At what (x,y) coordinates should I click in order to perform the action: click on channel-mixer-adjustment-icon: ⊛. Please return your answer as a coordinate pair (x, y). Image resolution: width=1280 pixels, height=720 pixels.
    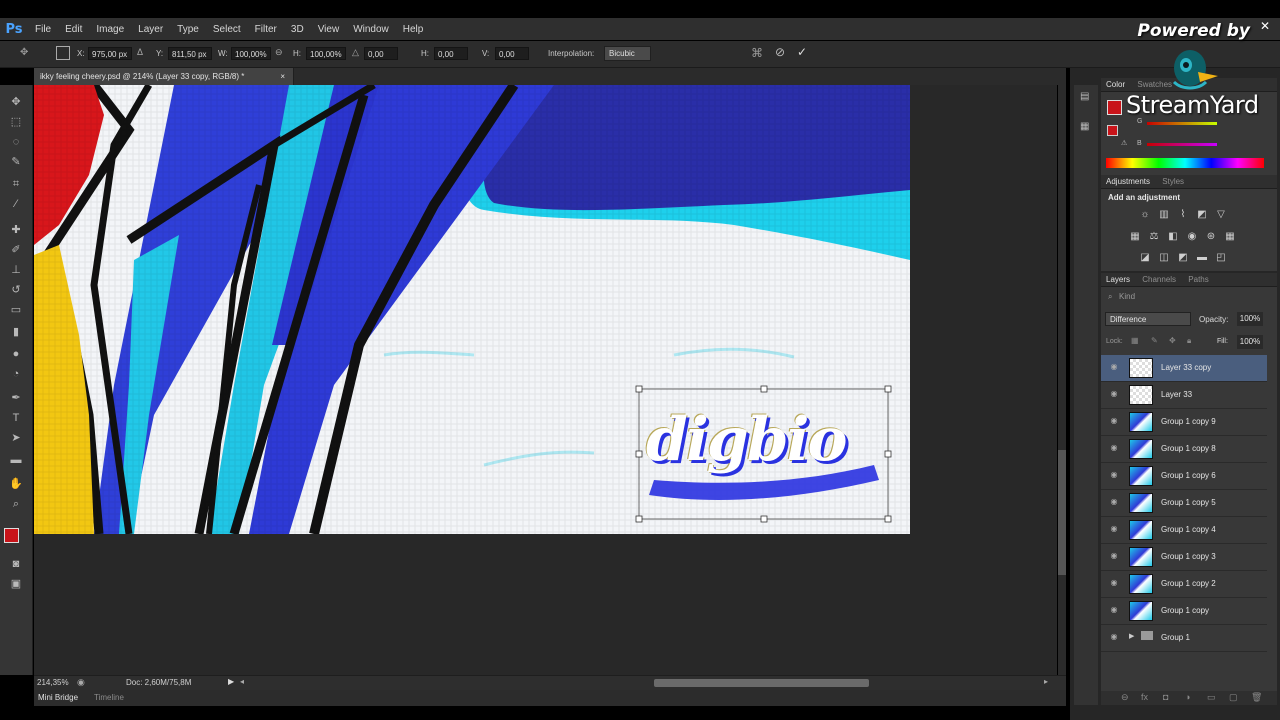
    Looking at the image, I should click on (1211, 236).